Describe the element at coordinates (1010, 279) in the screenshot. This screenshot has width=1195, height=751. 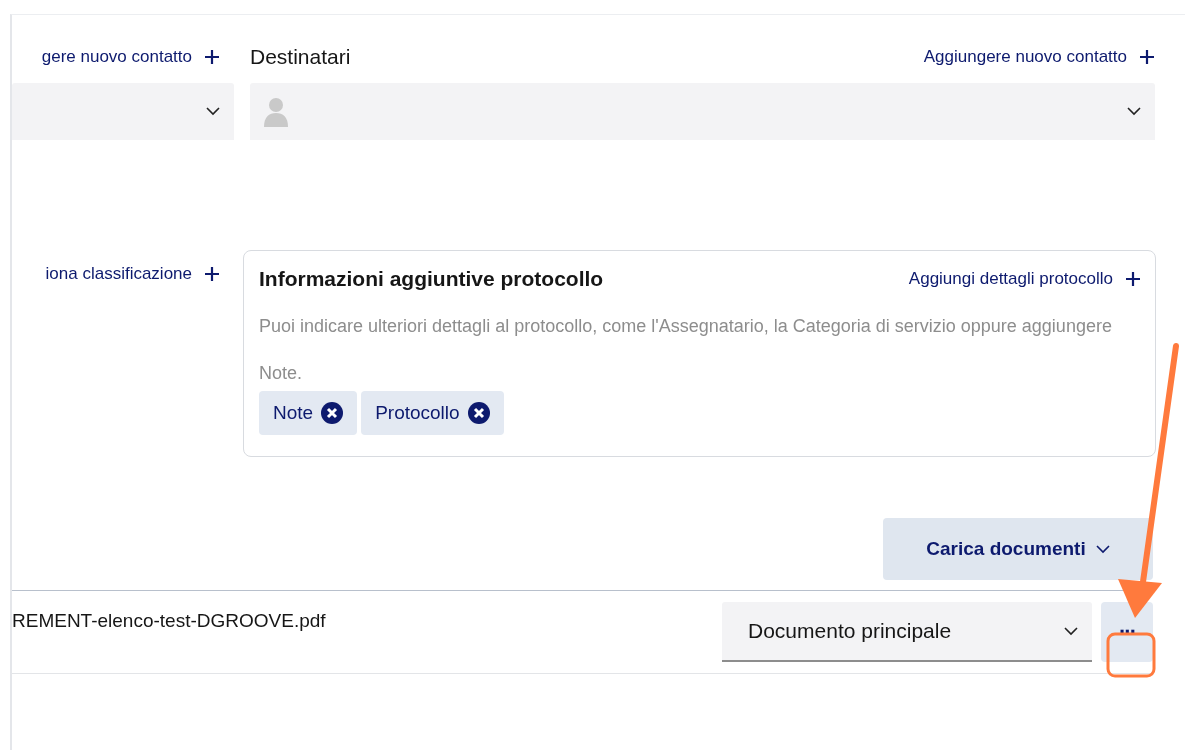
I see `add-link: Aggiungi dettagli protocollo` at that location.